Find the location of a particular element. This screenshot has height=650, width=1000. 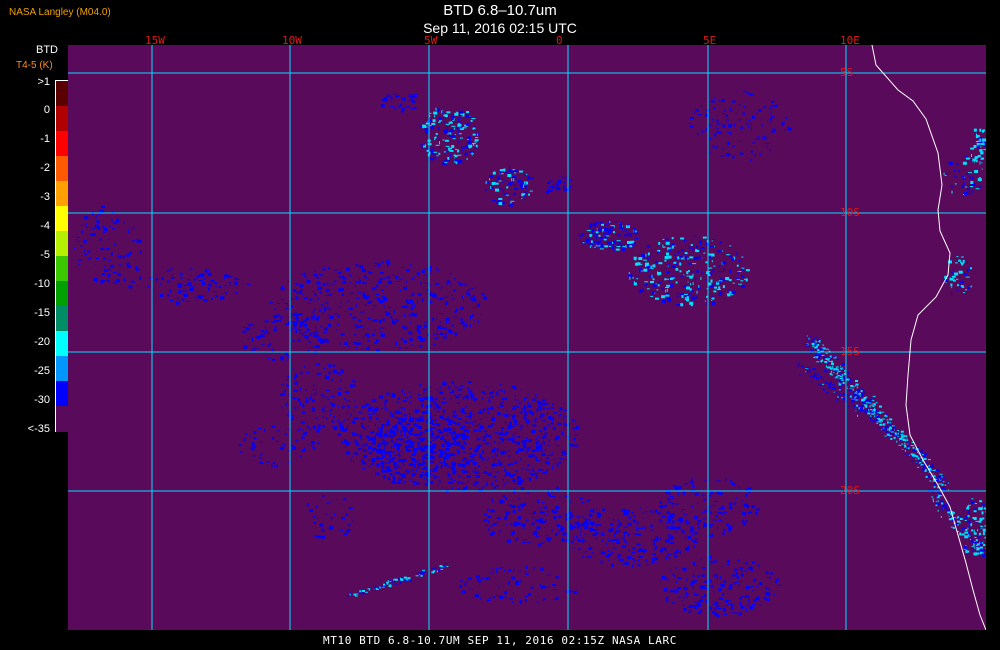

colorbar-tick-label: >1 is located at coordinates (43, 82).